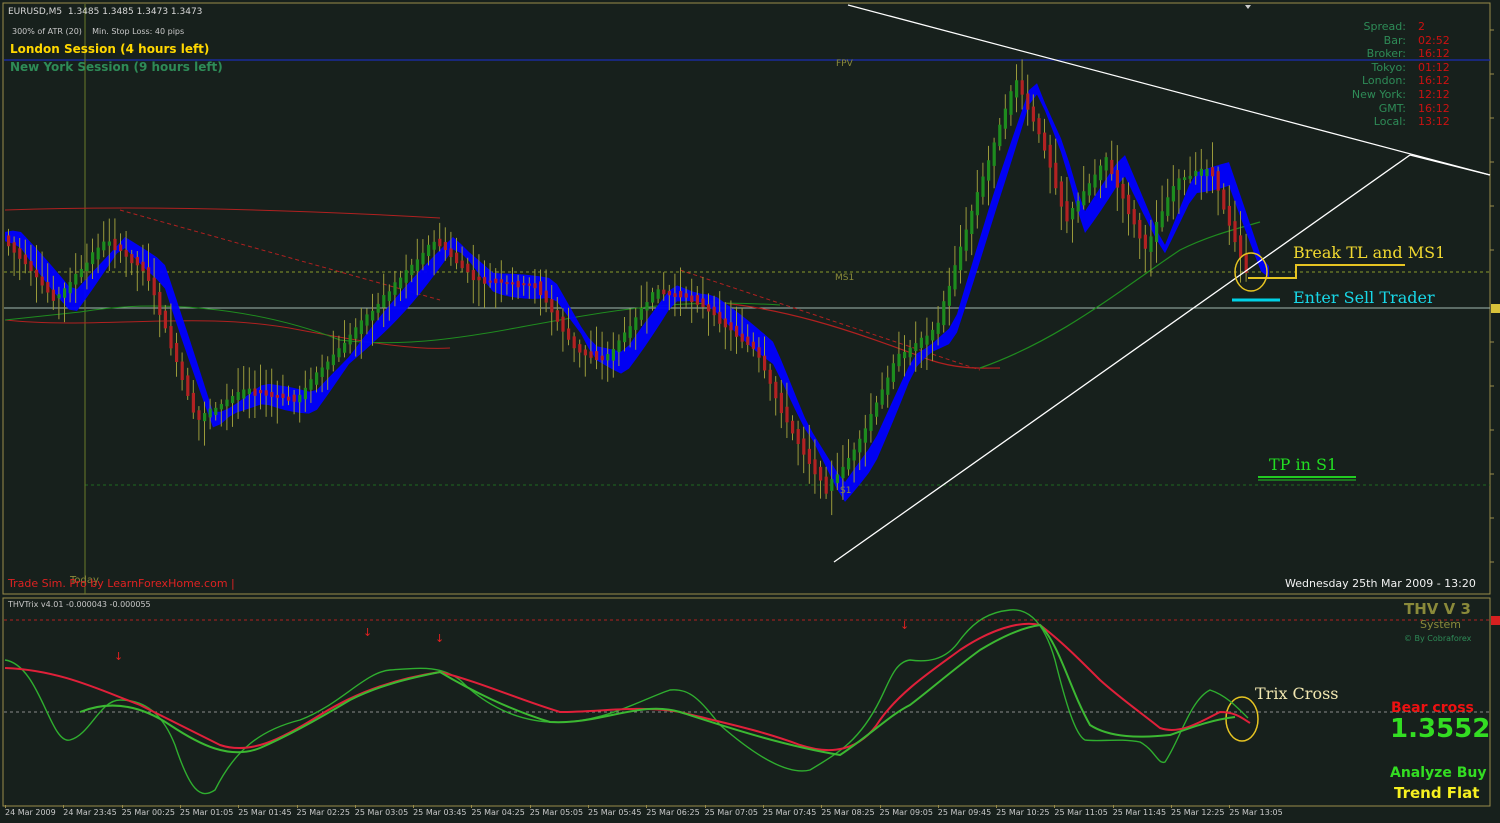 The image size is (1500, 823). I want to click on thv-system: System, so click(1441, 624).